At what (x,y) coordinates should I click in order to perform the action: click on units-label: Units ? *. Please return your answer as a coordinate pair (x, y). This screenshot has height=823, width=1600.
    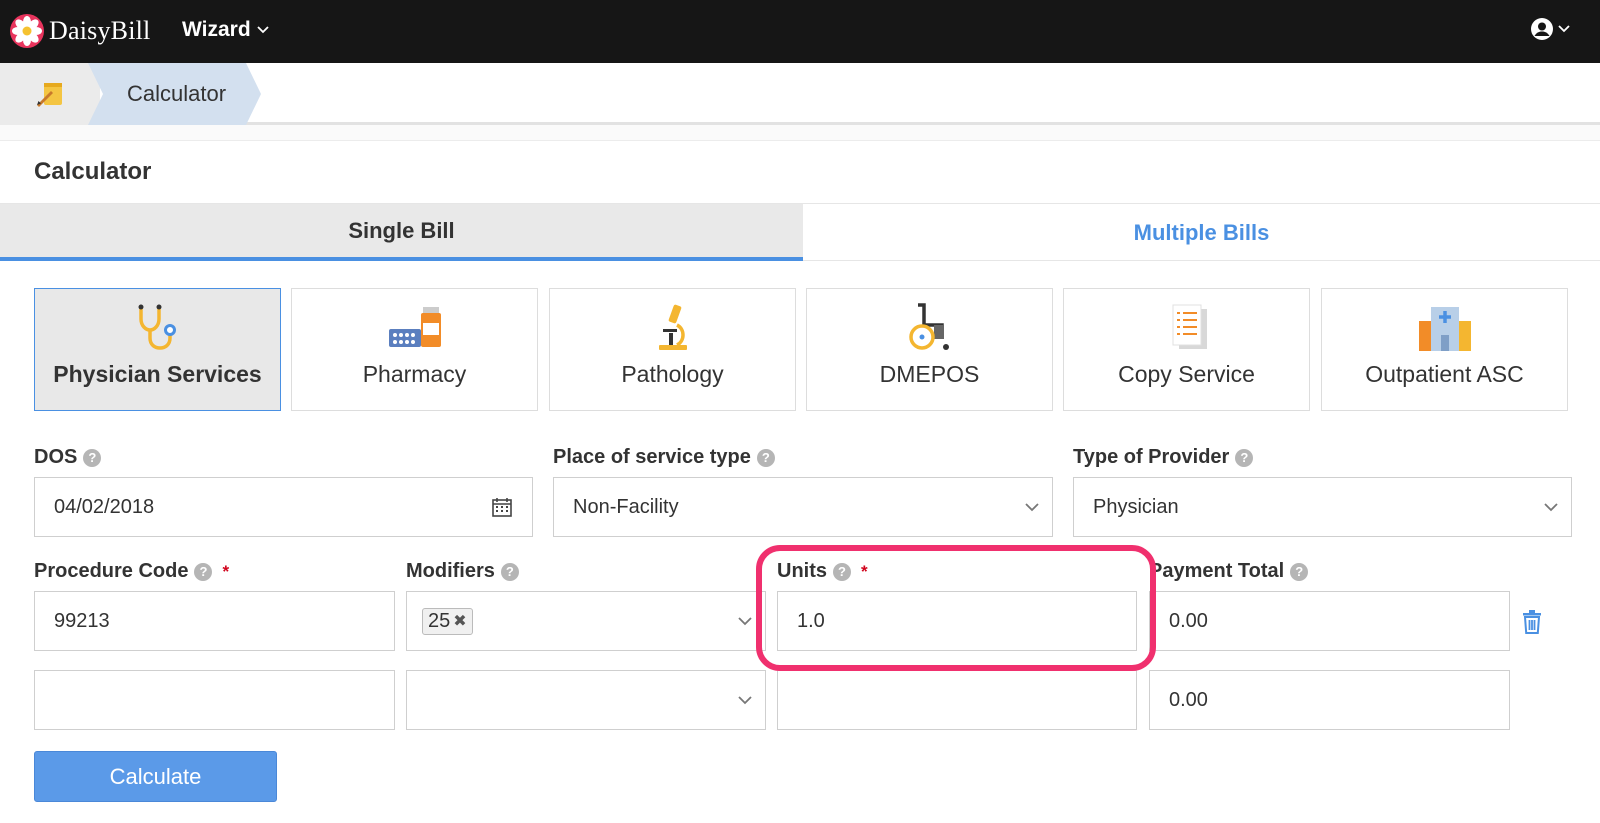
    Looking at the image, I should click on (822, 571).